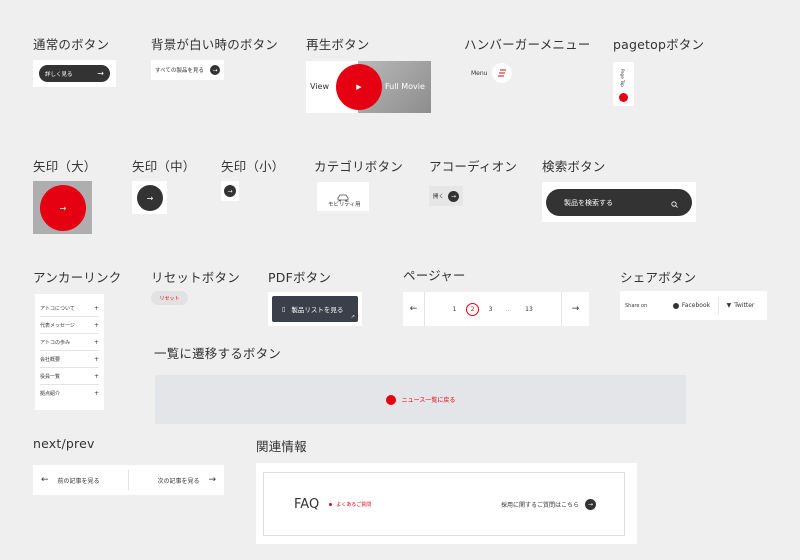 The image size is (800, 560). I want to click on section-title-next-prev: next/prev, so click(64, 443).